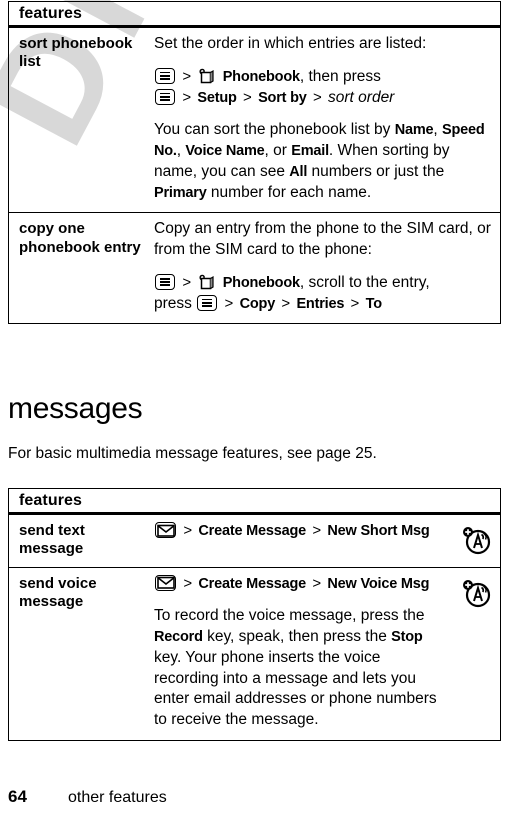 This screenshot has width=508, height=815. What do you see at coordinates (58, 592) in the screenshot?
I see `feature-name-cell: send voice message` at bounding box center [58, 592].